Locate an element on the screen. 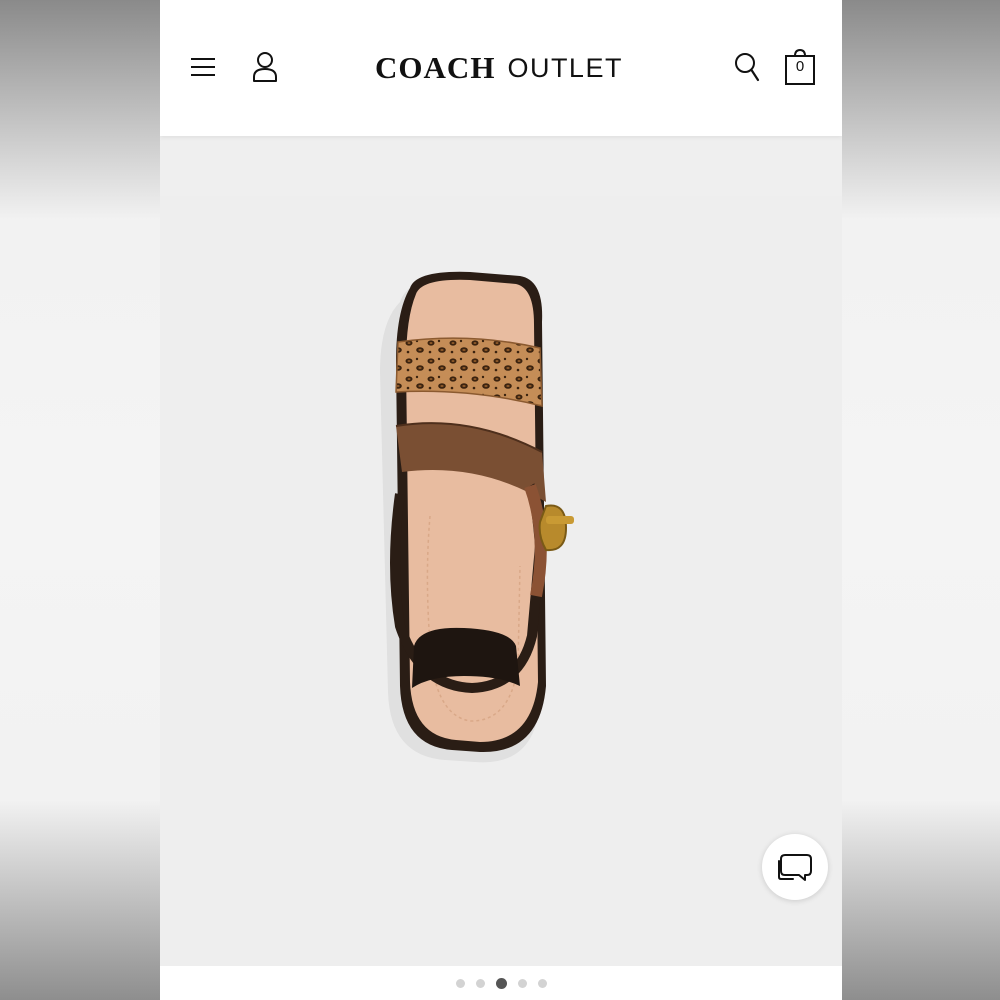  carousel-pagination is located at coordinates (501, 983).